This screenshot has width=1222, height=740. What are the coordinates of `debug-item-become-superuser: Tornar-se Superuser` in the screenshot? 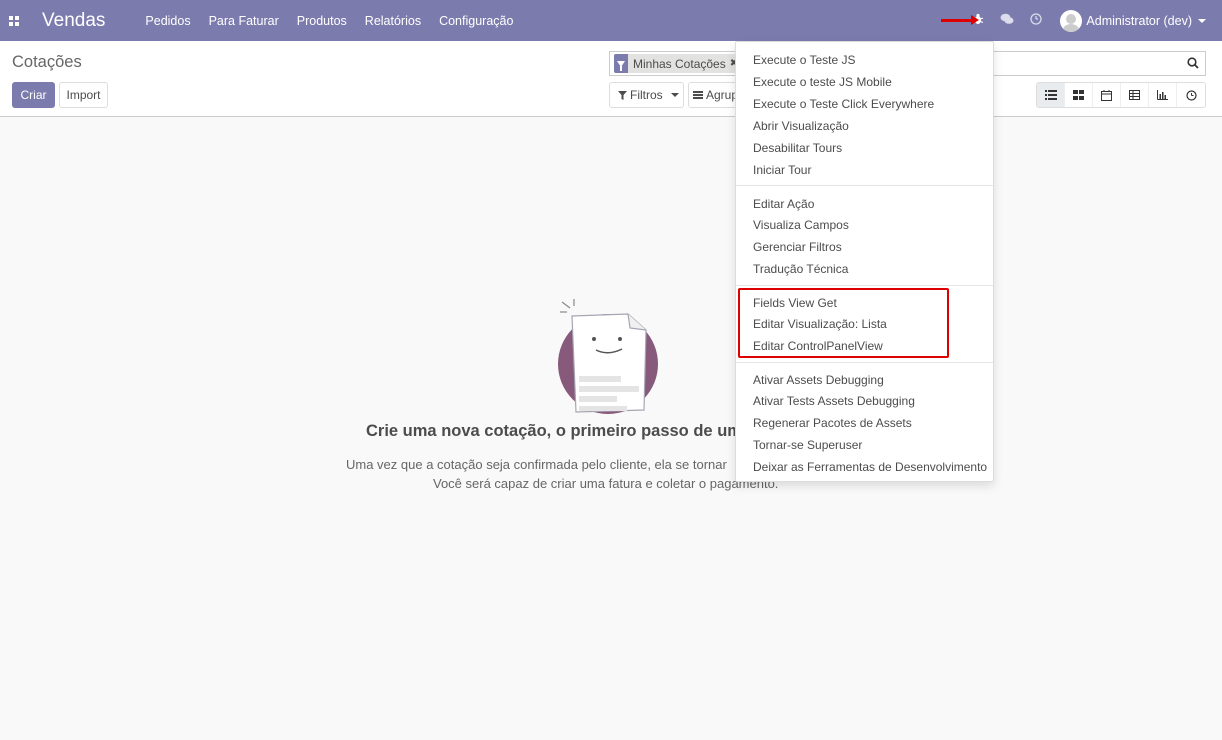 It's located at (807, 445).